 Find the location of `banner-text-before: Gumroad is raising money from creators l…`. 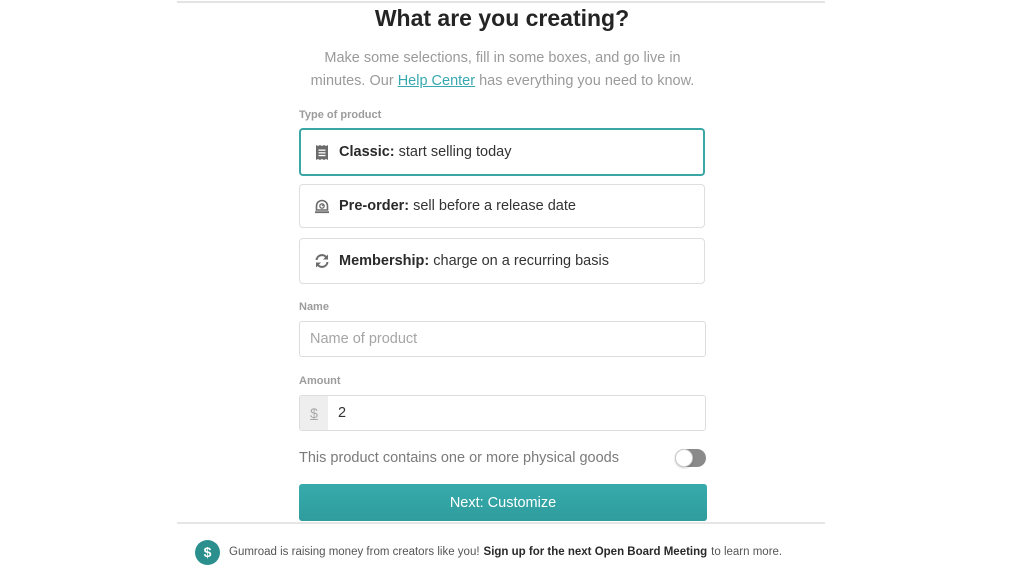

banner-text-before: Gumroad is raising money from creators l… is located at coordinates (354, 552).